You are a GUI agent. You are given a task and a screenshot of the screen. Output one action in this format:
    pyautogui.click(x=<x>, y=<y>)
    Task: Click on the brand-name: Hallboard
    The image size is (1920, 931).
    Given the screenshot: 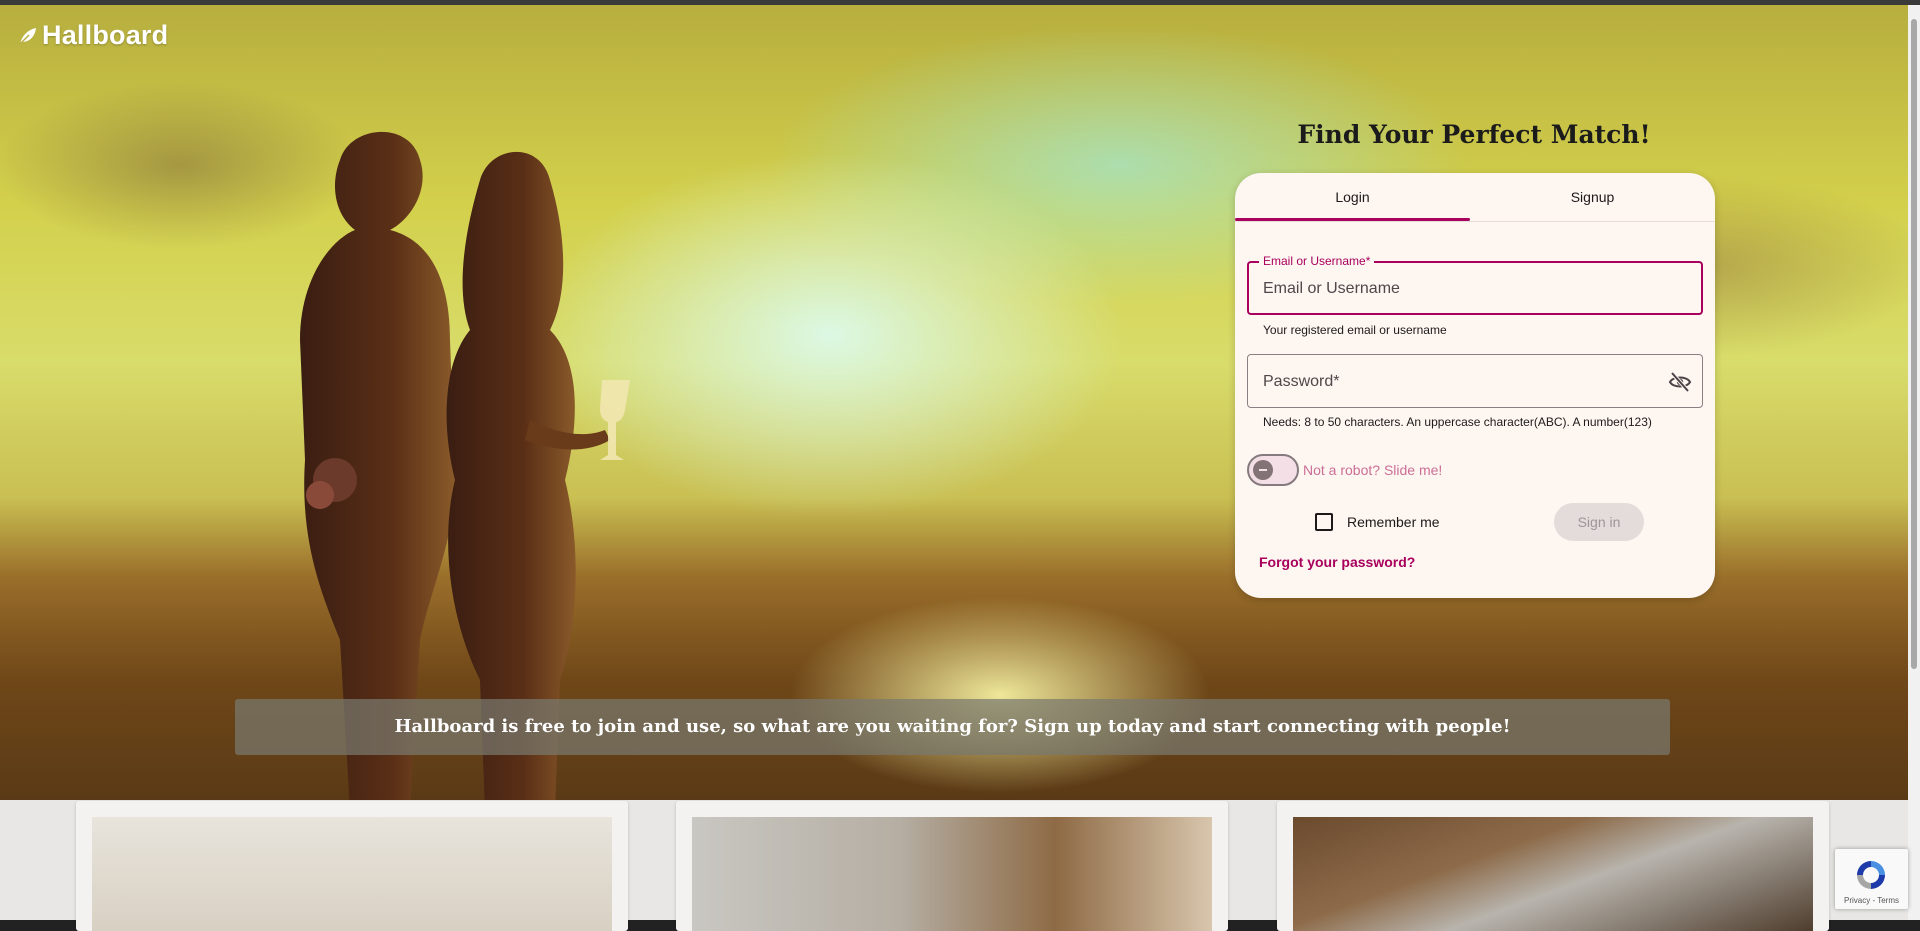 What is the action you would take?
    pyautogui.click(x=105, y=35)
    